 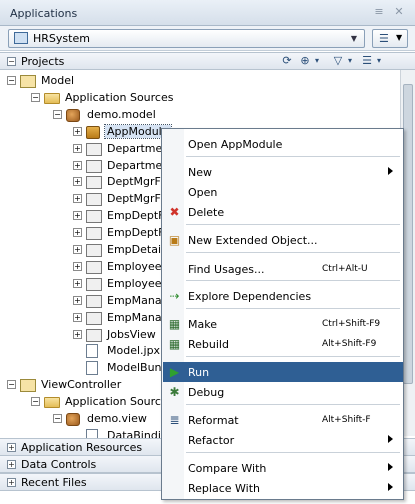 I want to click on menu-item-reformat: ≣ Reformat Alt+Shift-F, so click(x=283, y=420).